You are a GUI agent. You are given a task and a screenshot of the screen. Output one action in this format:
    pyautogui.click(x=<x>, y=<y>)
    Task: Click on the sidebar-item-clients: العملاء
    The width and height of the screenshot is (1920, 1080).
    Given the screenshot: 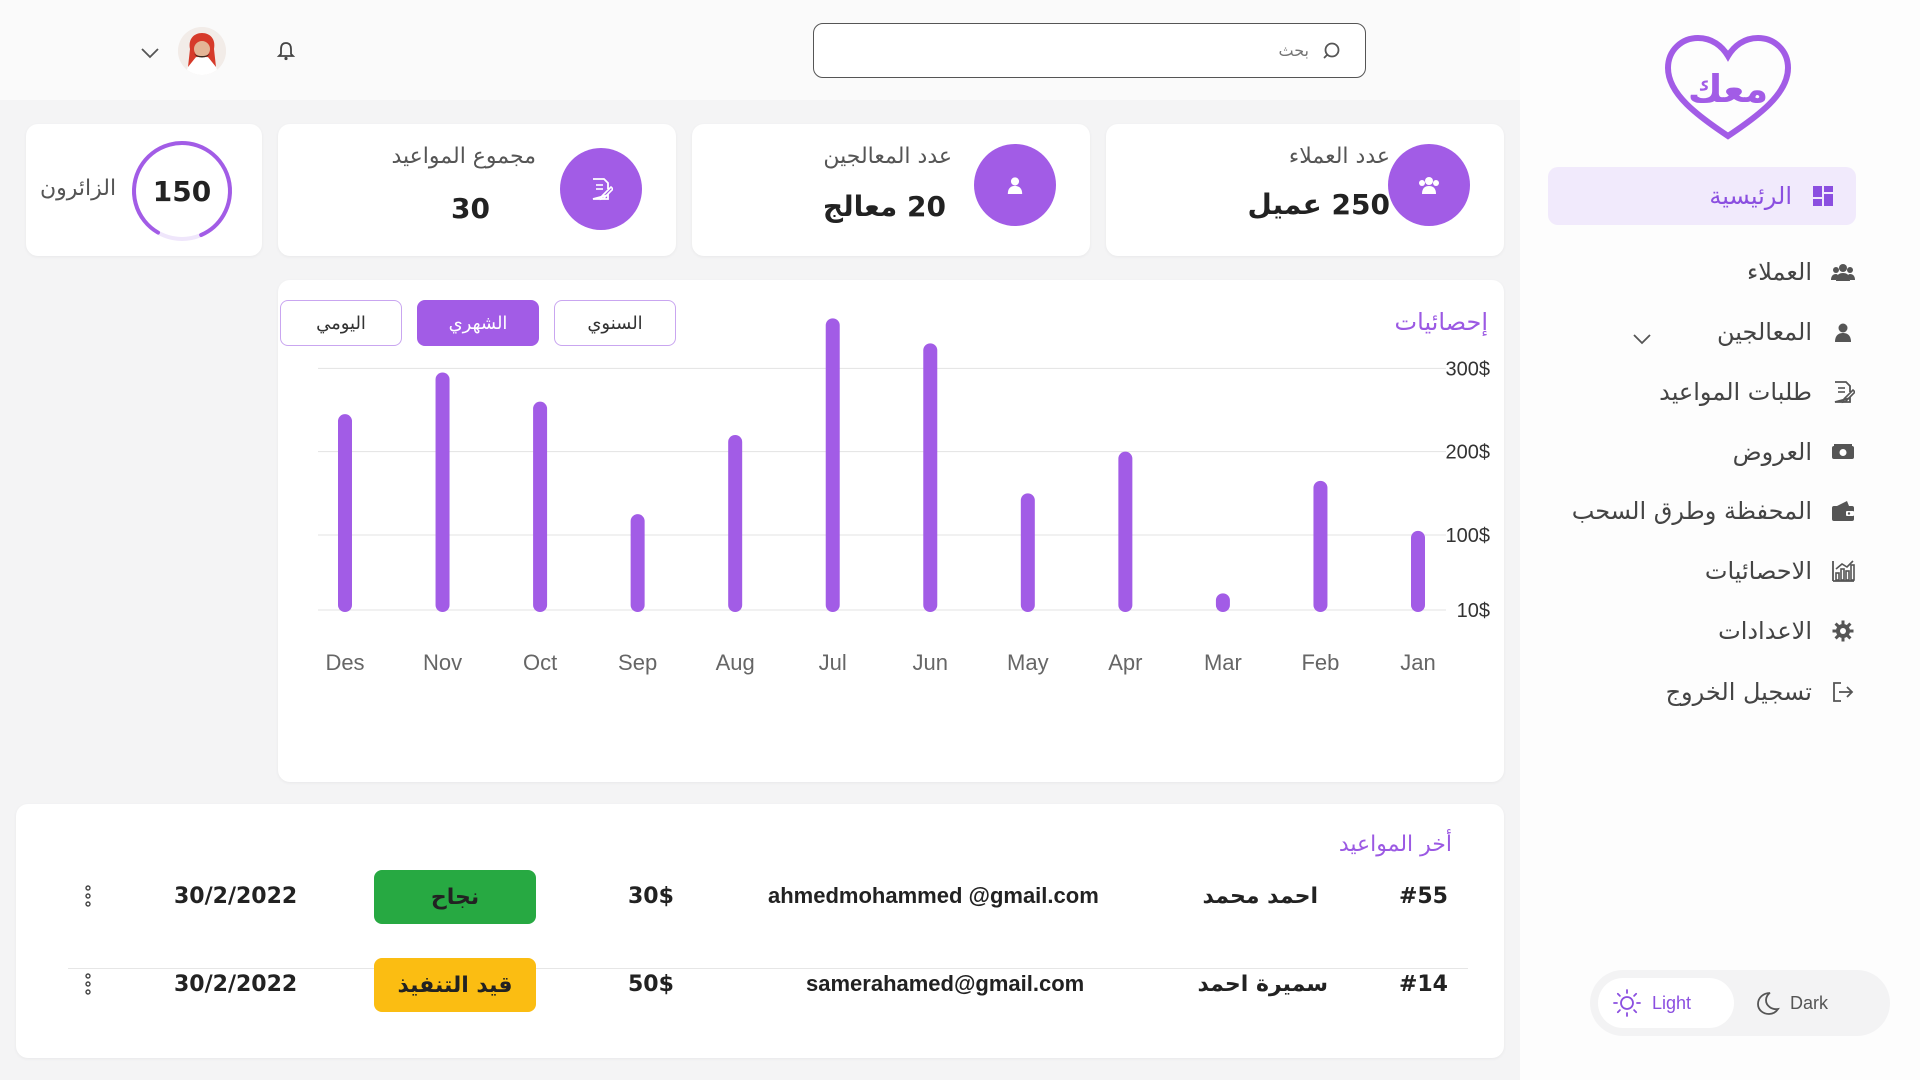 What is the action you would take?
    pyautogui.click(x=1801, y=272)
    